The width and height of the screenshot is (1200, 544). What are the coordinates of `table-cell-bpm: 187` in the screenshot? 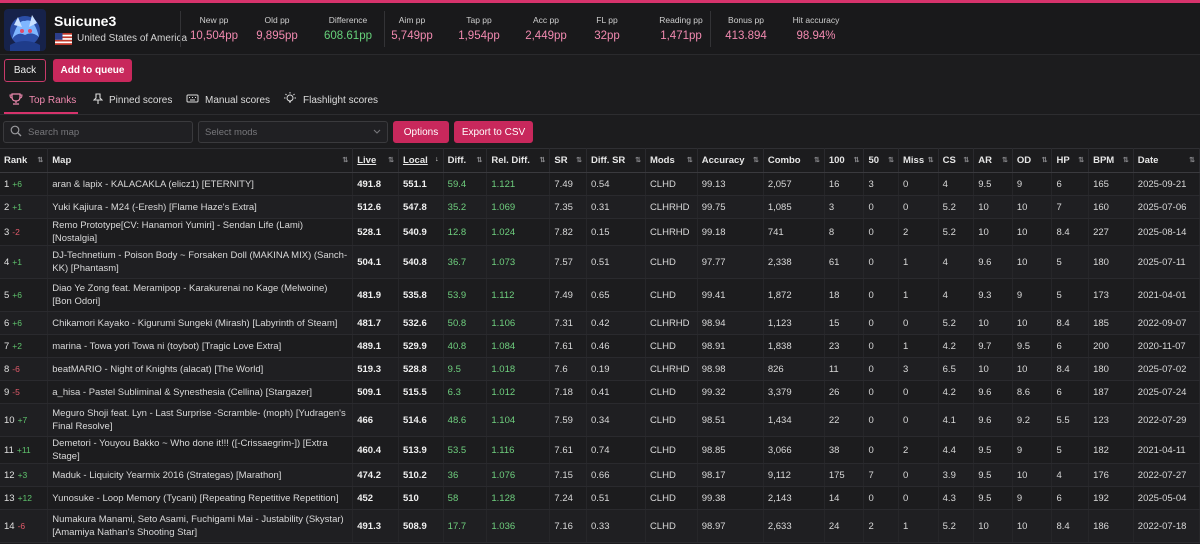 It's located at (1111, 392).